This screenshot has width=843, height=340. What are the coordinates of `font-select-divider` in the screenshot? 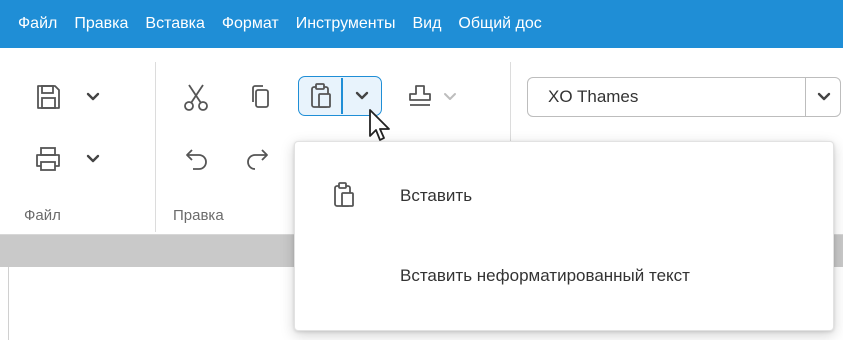 It's located at (805, 97).